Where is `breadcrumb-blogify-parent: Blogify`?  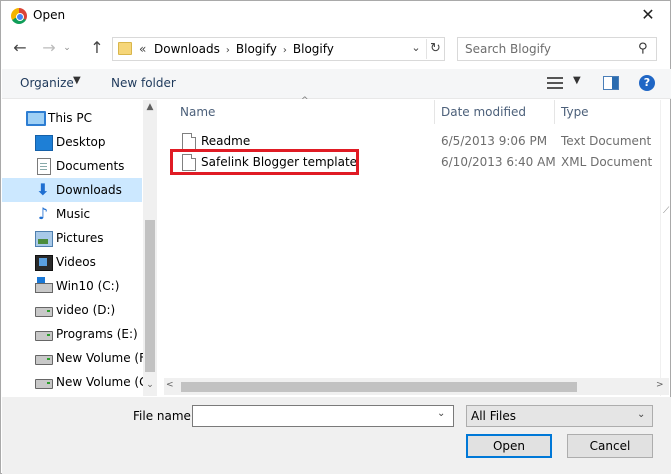
breadcrumb-blogify-parent: Blogify is located at coordinates (256, 49).